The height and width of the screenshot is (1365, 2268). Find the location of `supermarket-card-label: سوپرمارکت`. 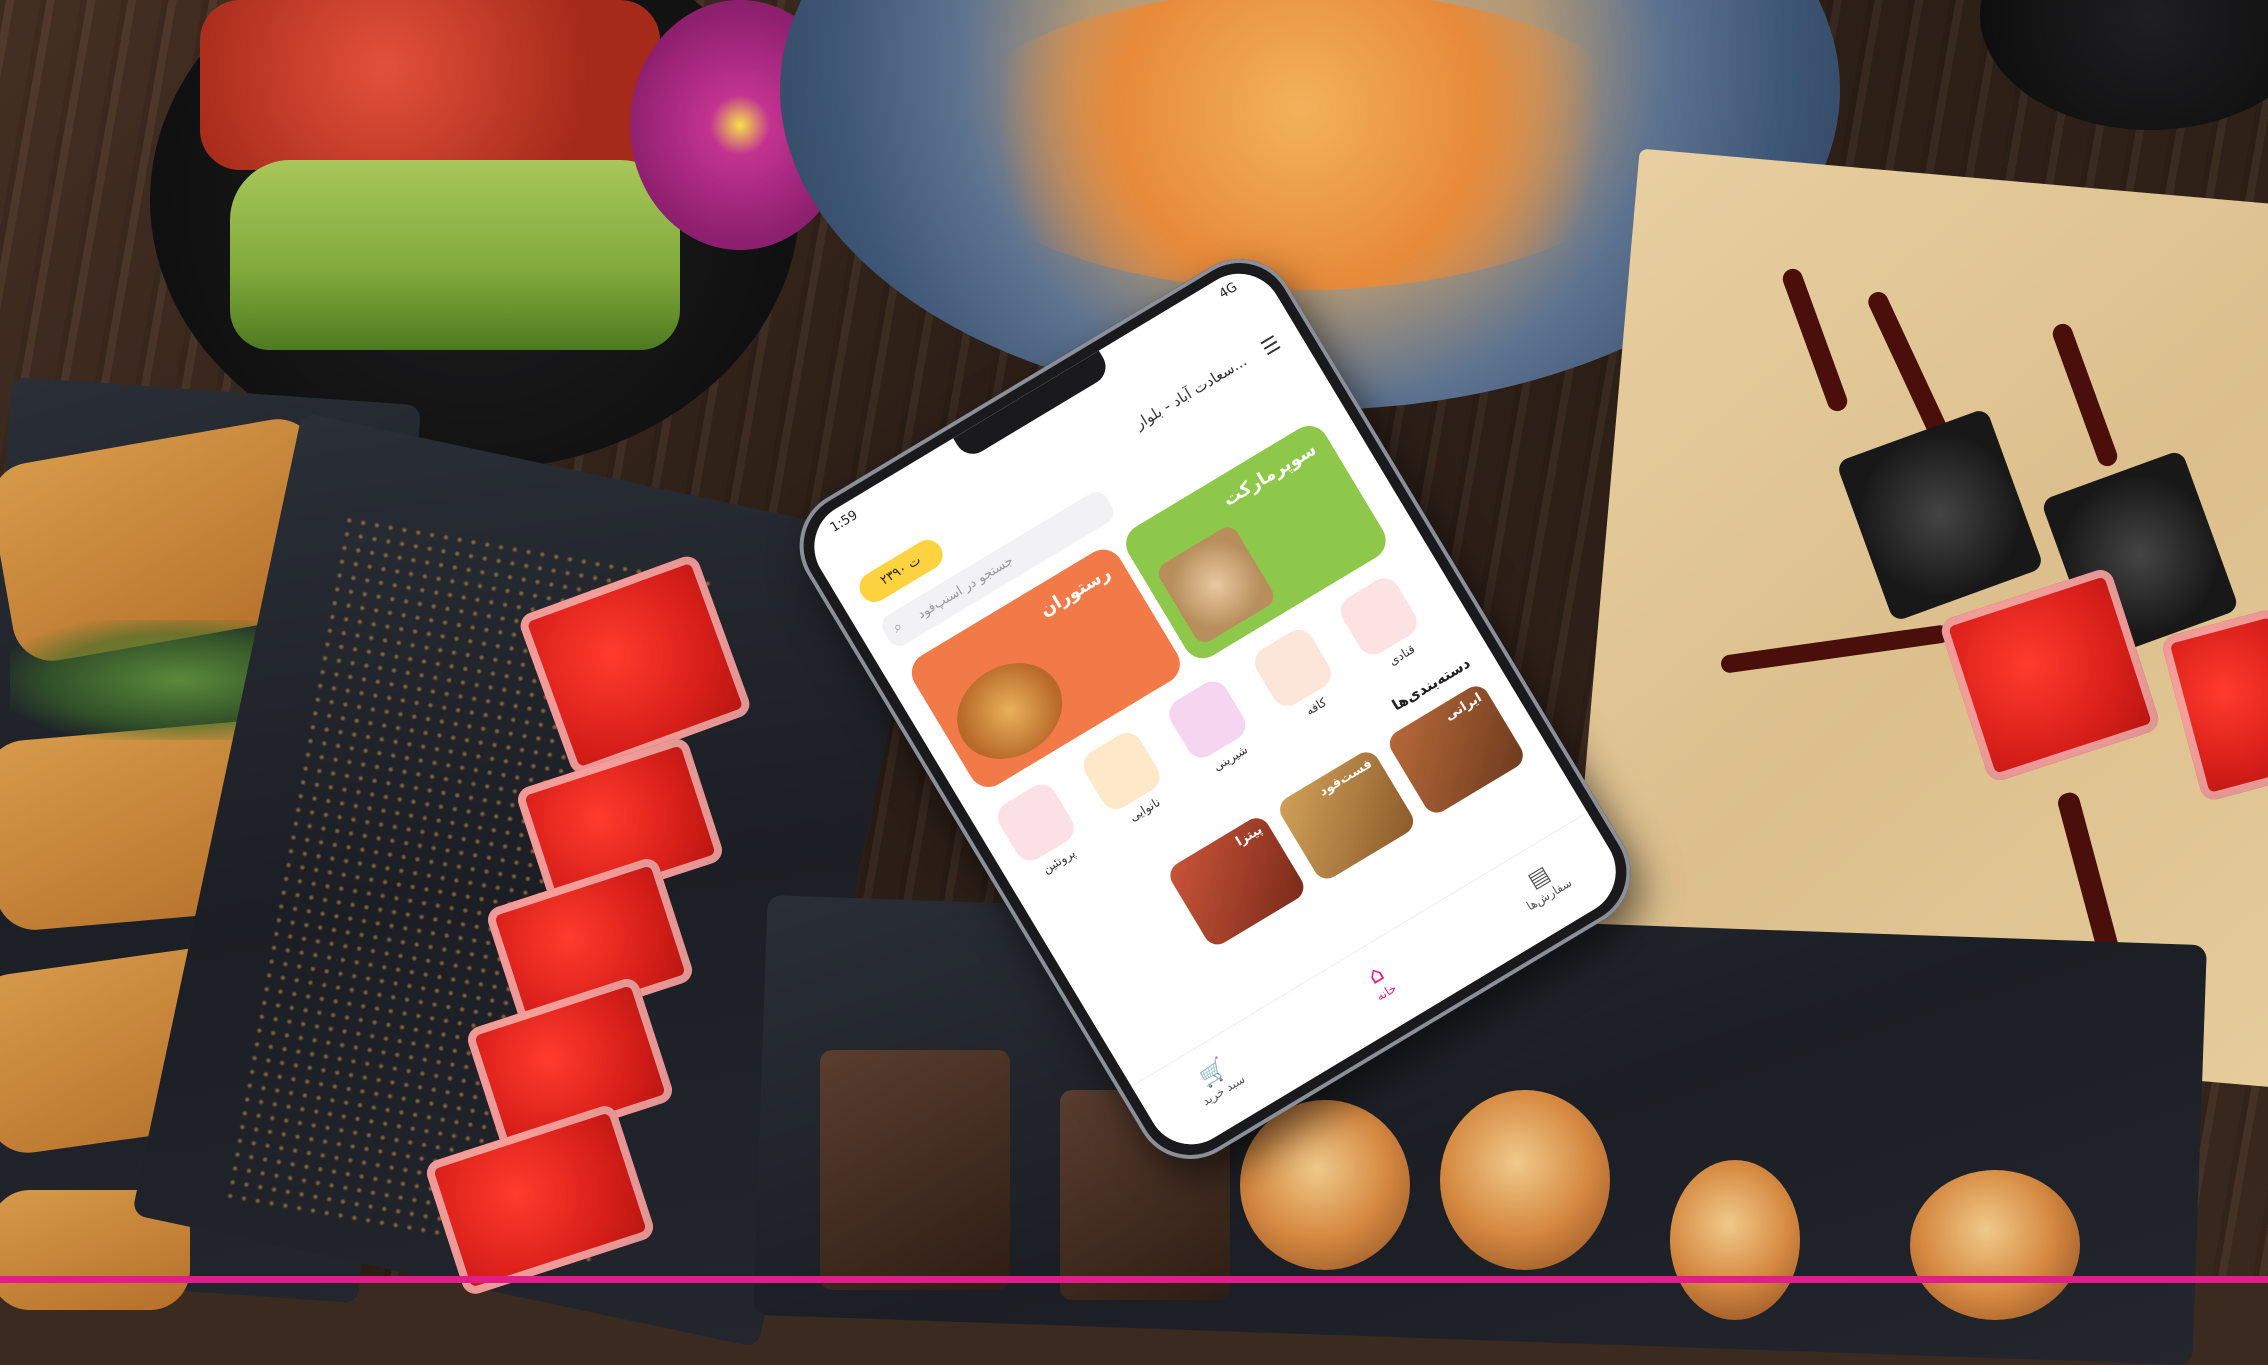

supermarket-card-label: سوپرمارکت is located at coordinates (1270, 474).